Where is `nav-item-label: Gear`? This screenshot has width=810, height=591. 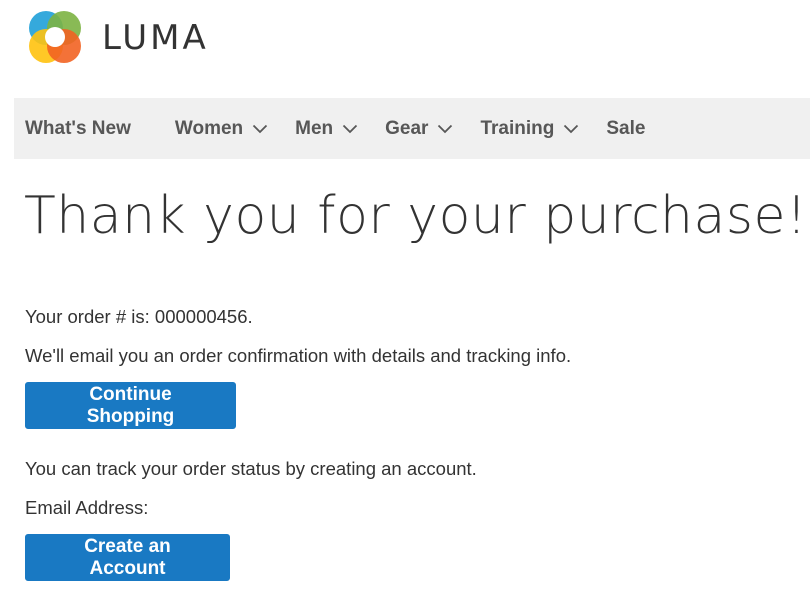
nav-item-label: Gear is located at coordinates (407, 128).